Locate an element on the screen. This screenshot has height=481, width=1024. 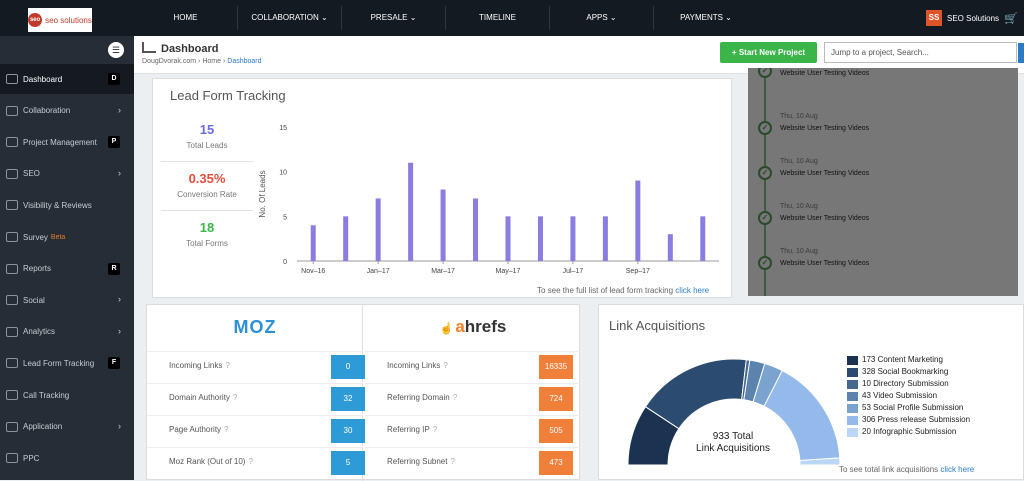
nav-collaboration: COLLABORATION ⌄ is located at coordinates (290, 18).